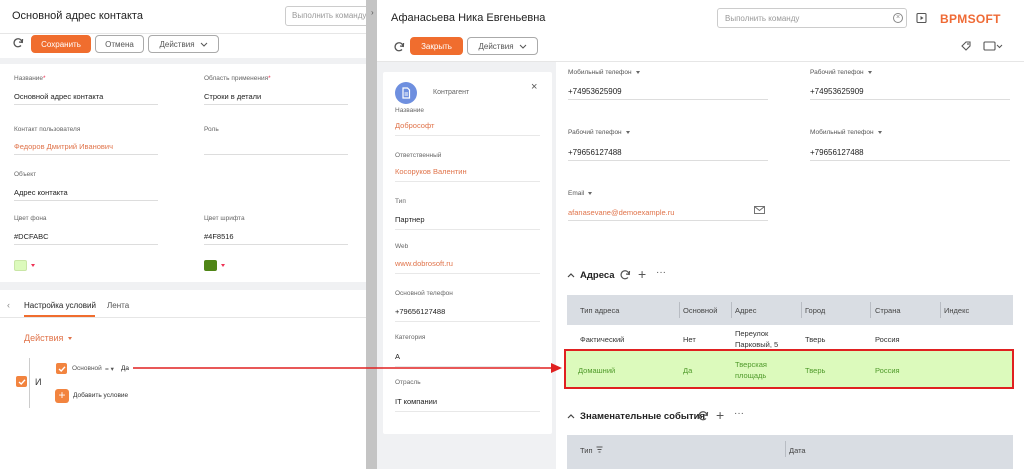 Image resolution: width=1024 pixels, height=469 pixels. I want to click on comm-value-2: +74953625909, so click(837, 91).